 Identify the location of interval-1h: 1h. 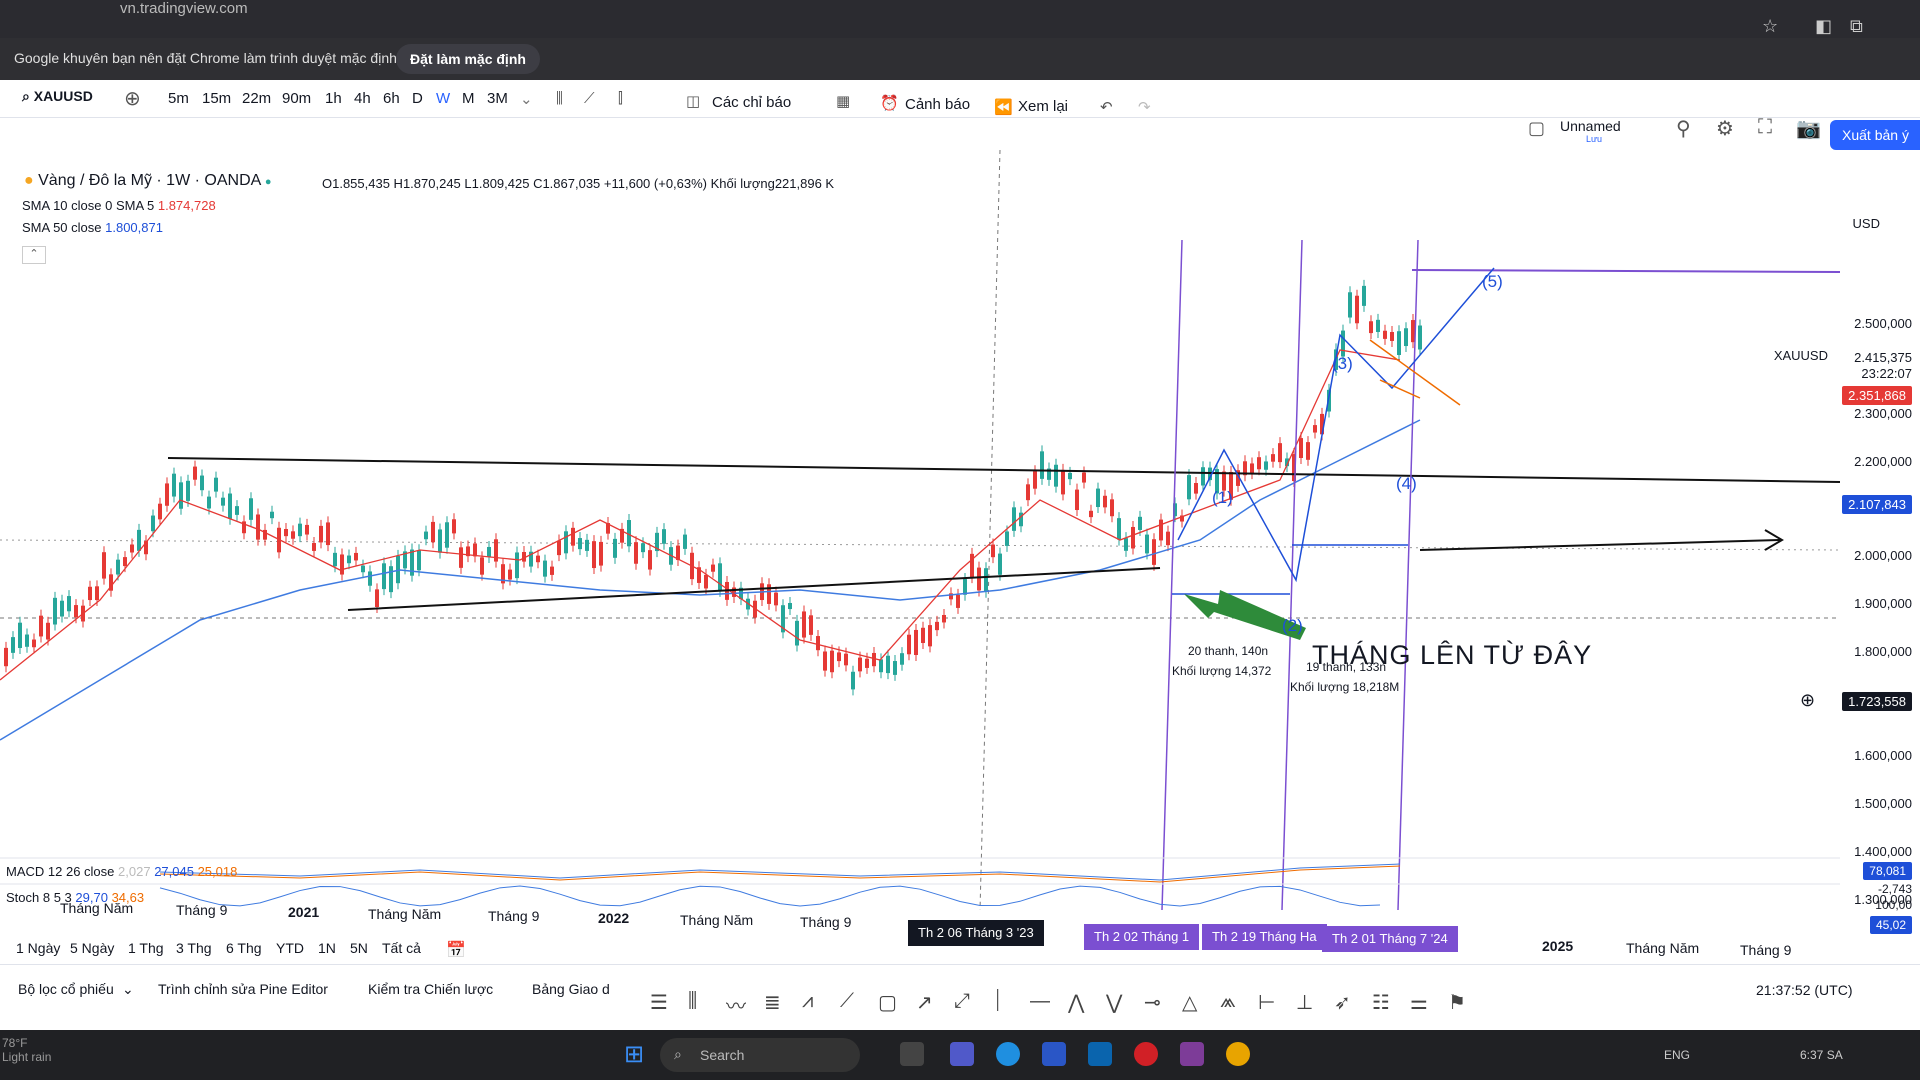
(333, 98).